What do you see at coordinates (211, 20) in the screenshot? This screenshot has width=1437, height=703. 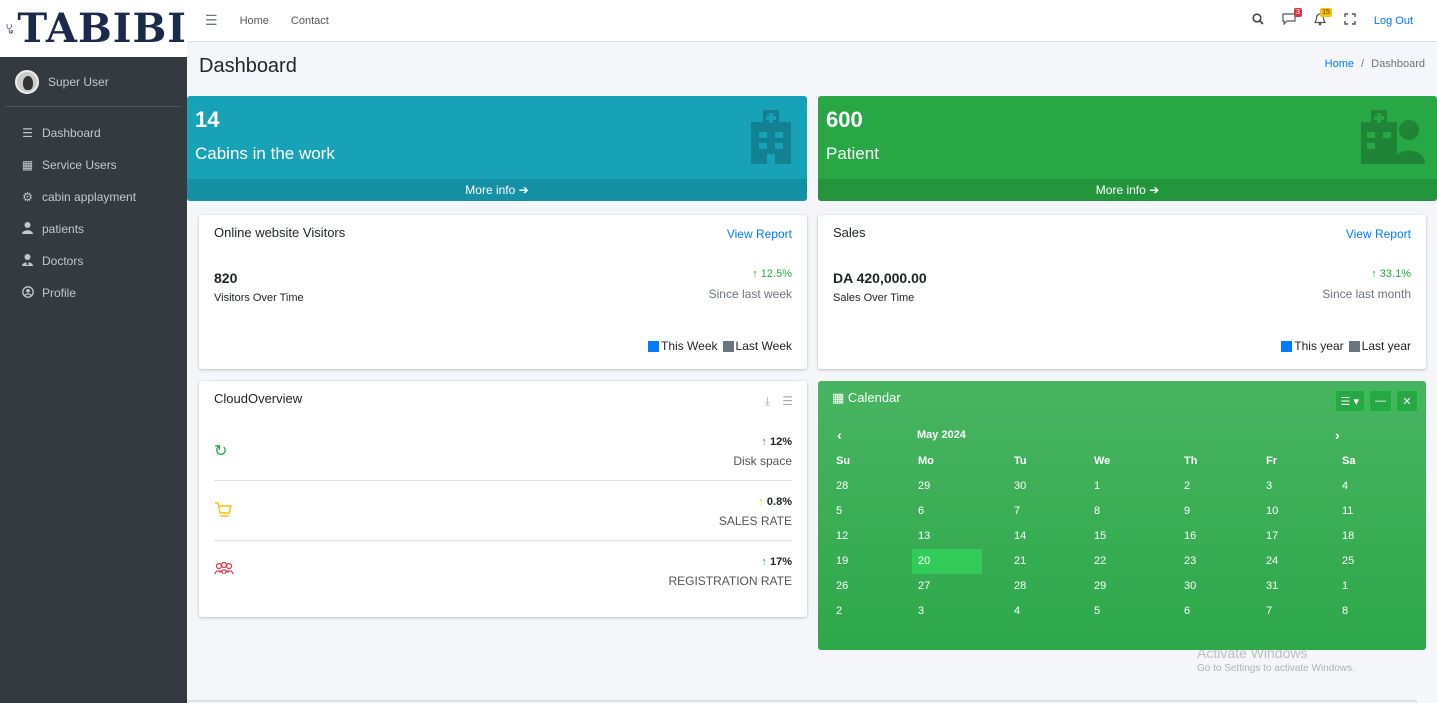 I see `hamburger-menu-icon: ☰` at bounding box center [211, 20].